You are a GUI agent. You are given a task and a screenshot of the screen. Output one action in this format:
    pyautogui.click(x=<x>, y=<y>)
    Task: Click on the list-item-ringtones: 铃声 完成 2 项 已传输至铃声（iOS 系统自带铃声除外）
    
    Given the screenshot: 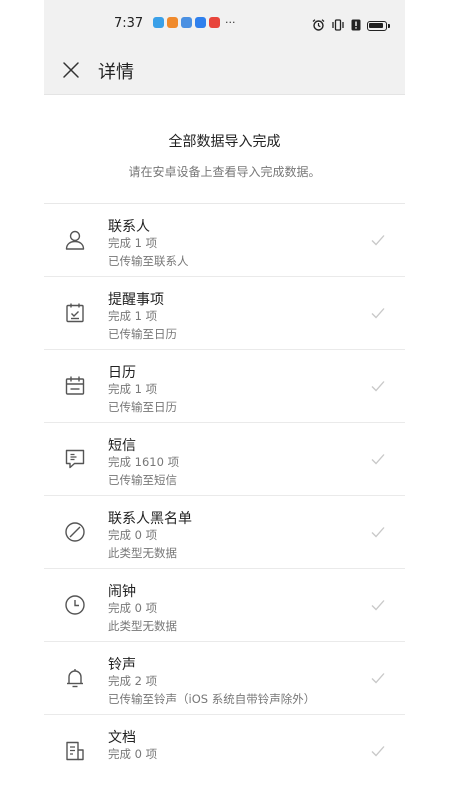 What is the action you would take?
    pyautogui.click(x=224, y=678)
    